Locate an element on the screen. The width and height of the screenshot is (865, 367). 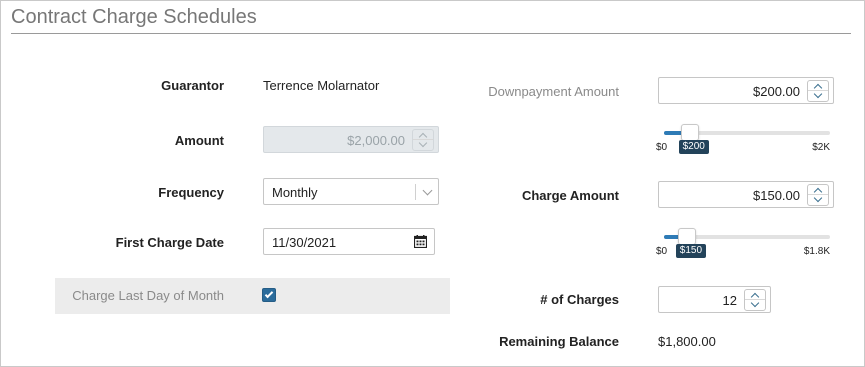
number-of-charges-stepper is located at coordinates (755, 300).